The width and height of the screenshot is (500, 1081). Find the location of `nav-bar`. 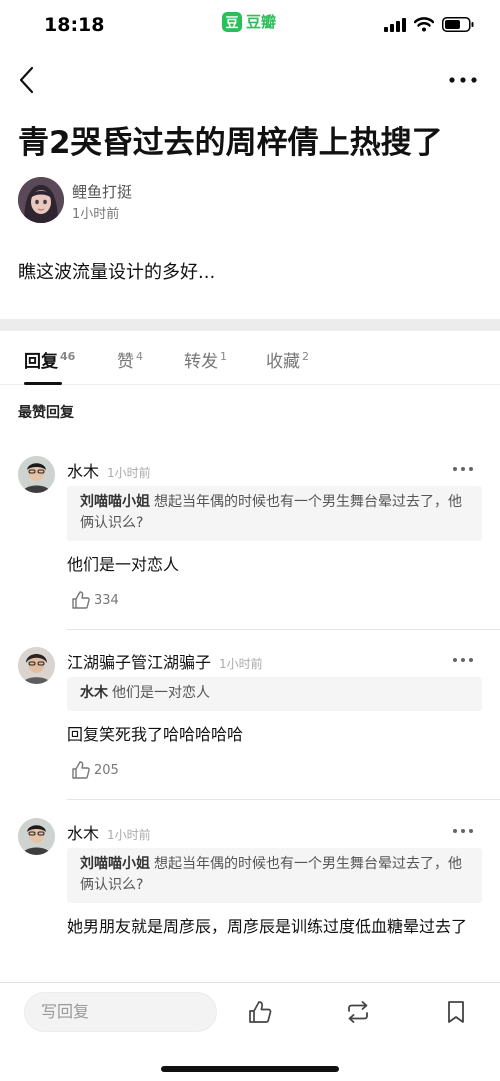

nav-bar is located at coordinates (250, 80).